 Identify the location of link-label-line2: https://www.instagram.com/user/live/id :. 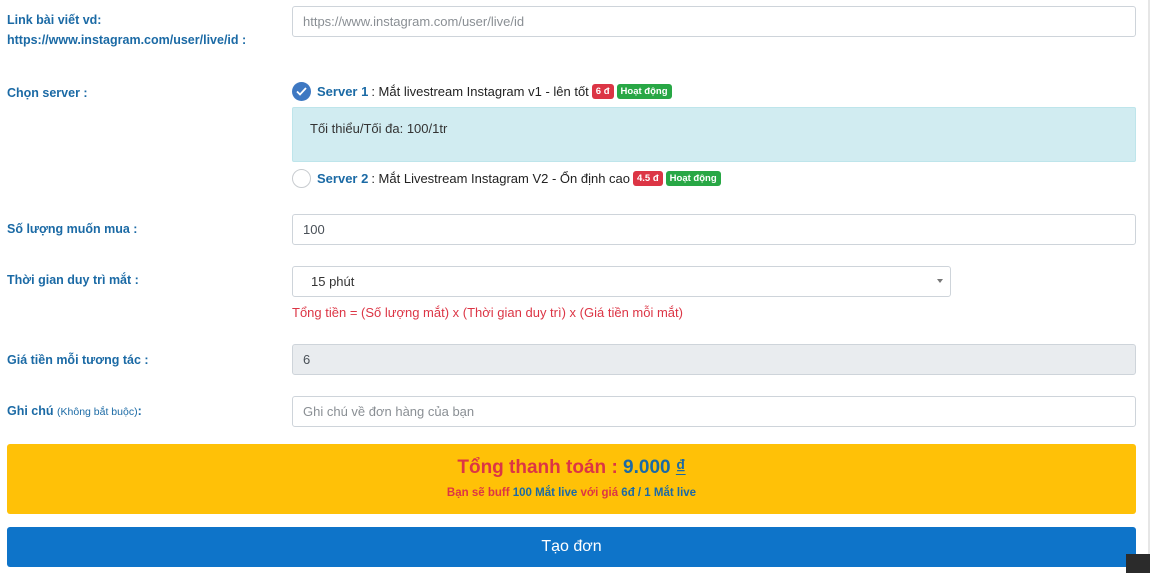
(127, 40).